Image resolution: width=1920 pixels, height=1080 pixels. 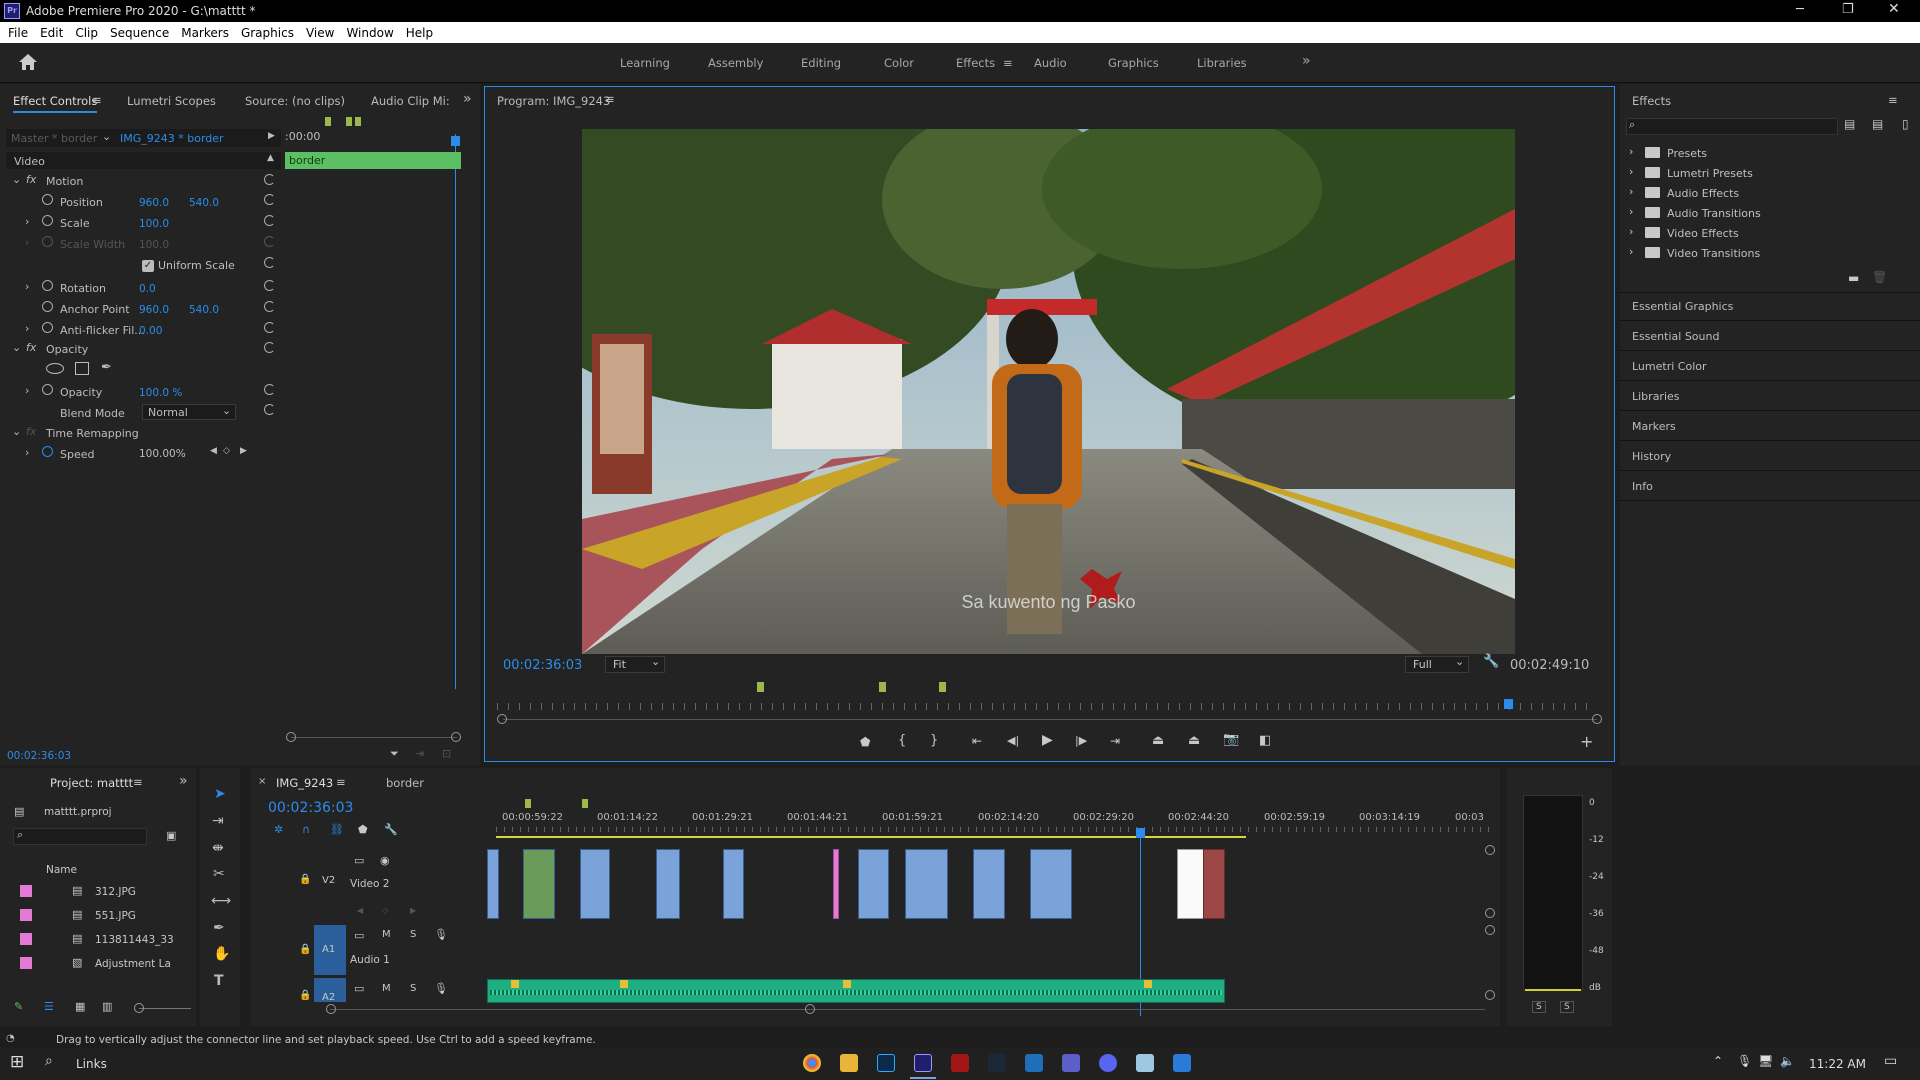 What do you see at coordinates (1675, 336) in the screenshot?
I see `panel-essential-sound: Essential Sound` at bounding box center [1675, 336].